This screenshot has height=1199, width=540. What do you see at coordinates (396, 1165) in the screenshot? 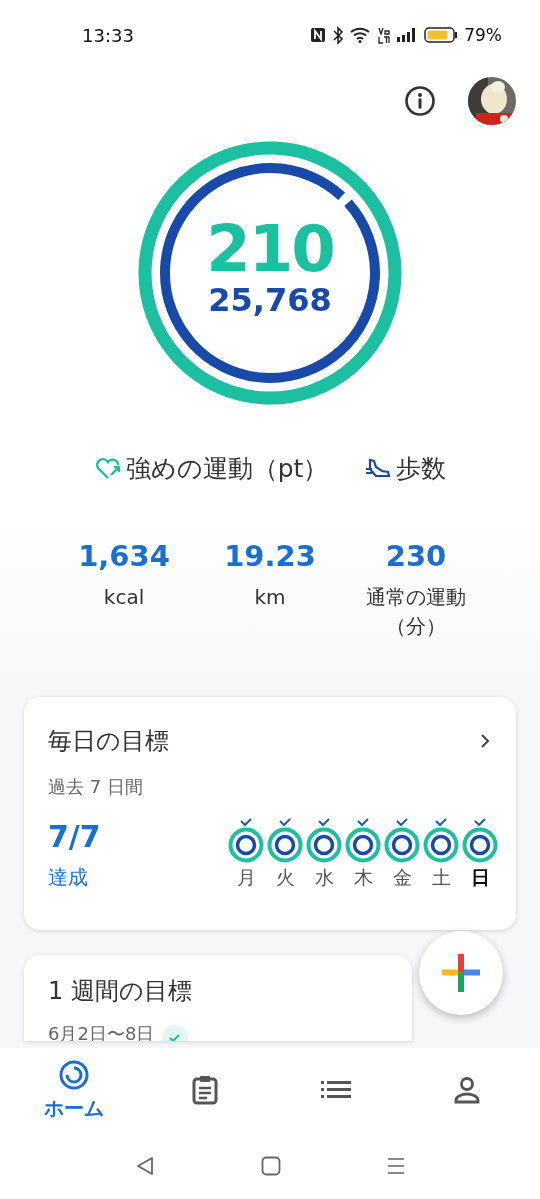
I see `menu-icon` at bounding box center [396, 1165].